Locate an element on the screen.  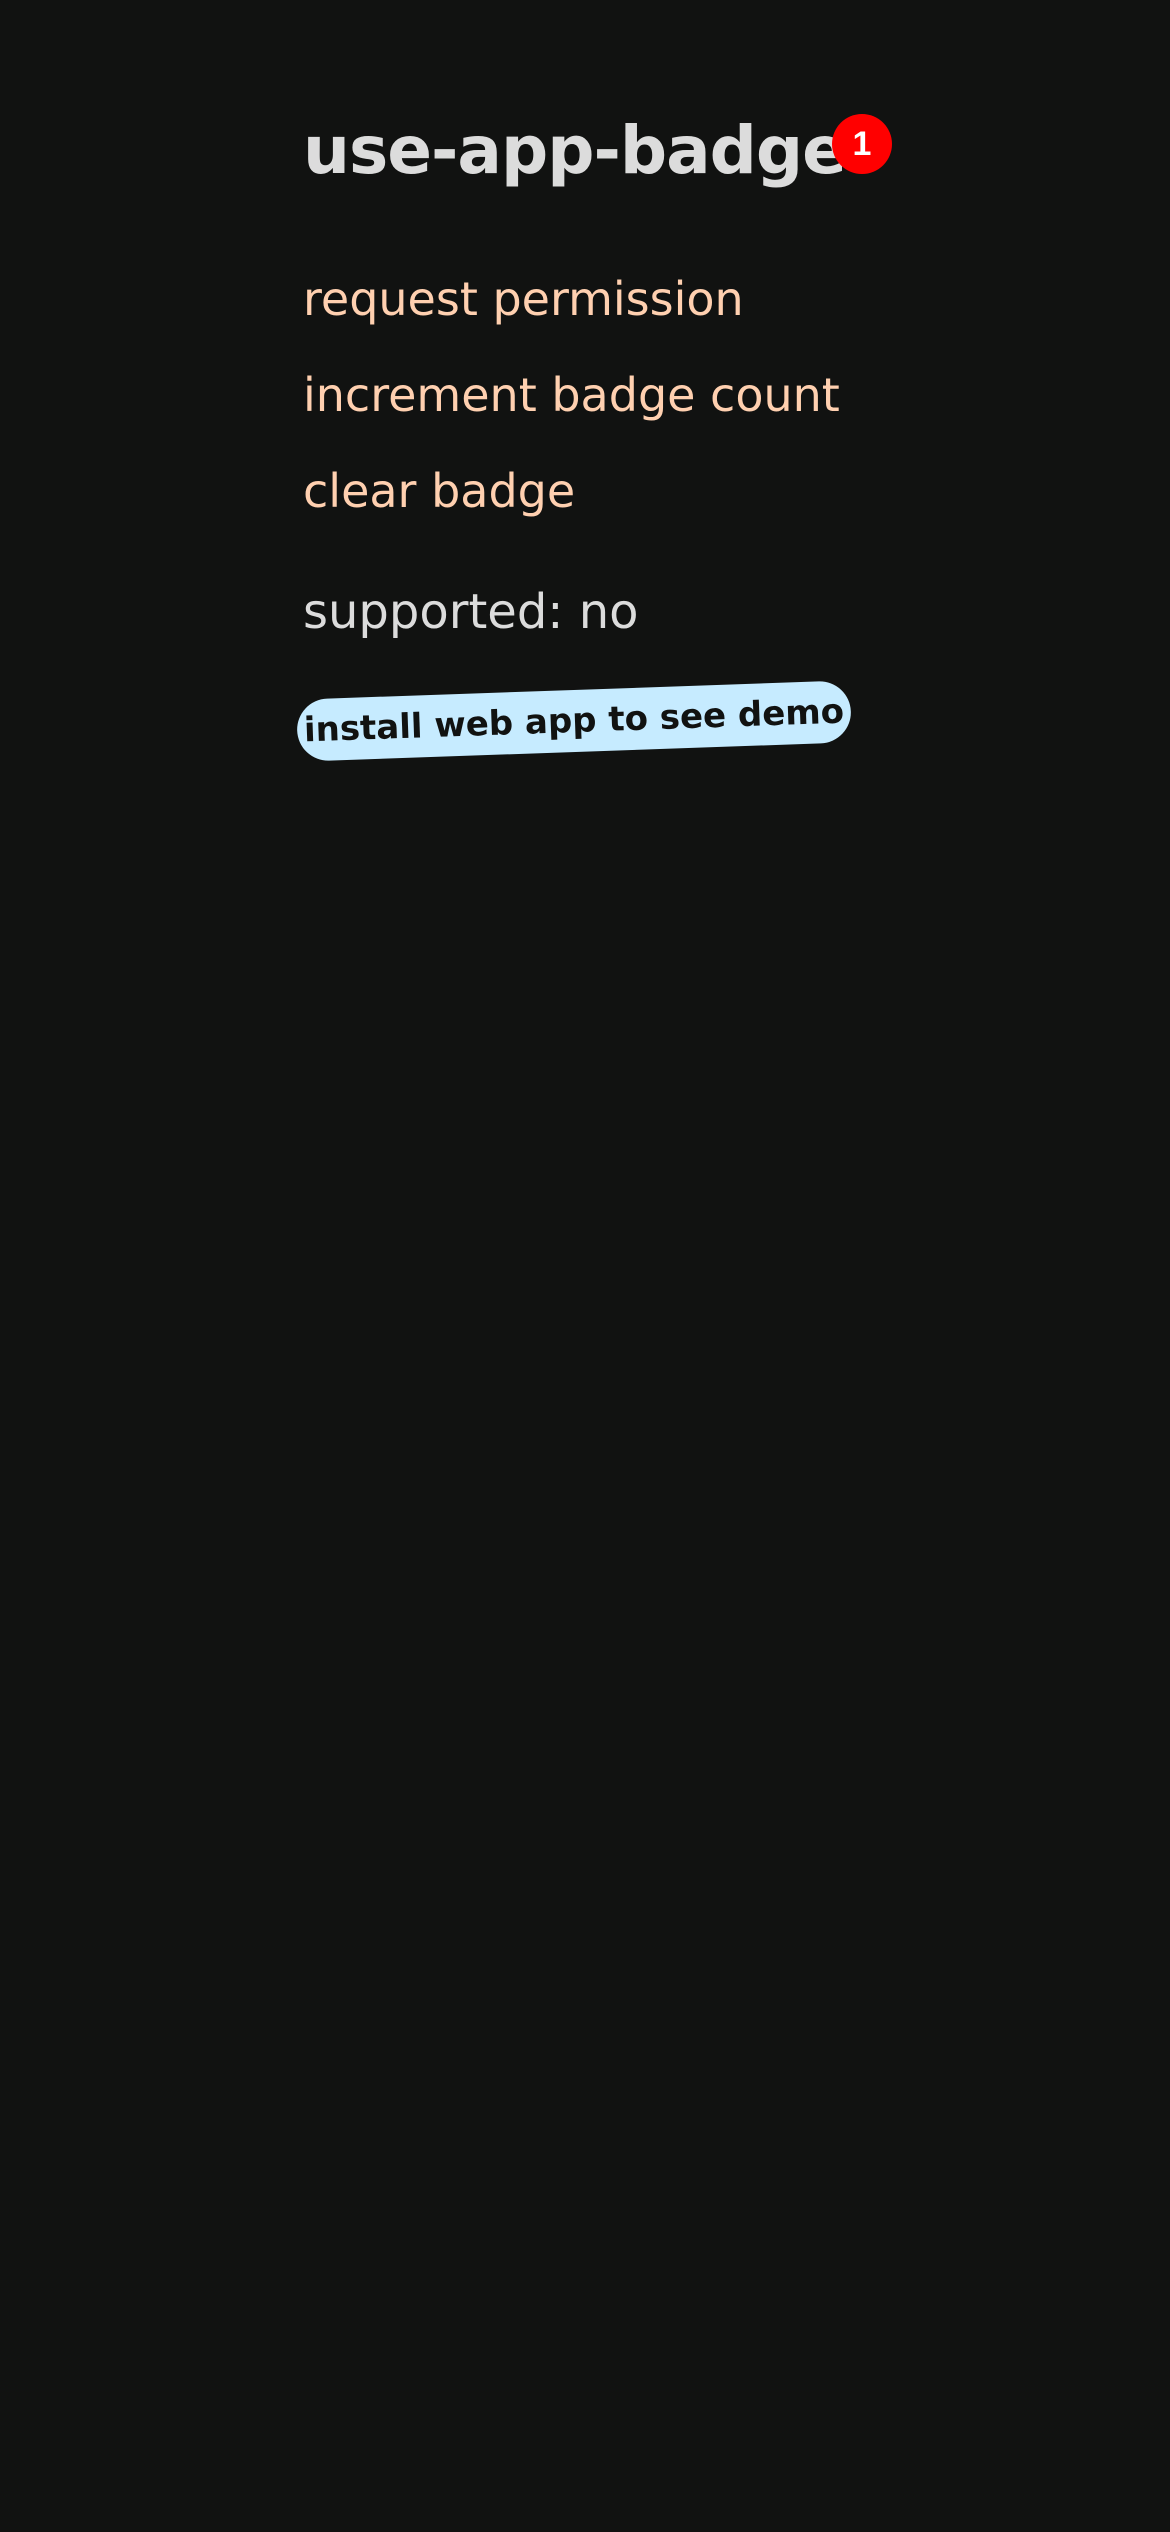
page-title: use-app-badge is located at coordinates (575, 150).